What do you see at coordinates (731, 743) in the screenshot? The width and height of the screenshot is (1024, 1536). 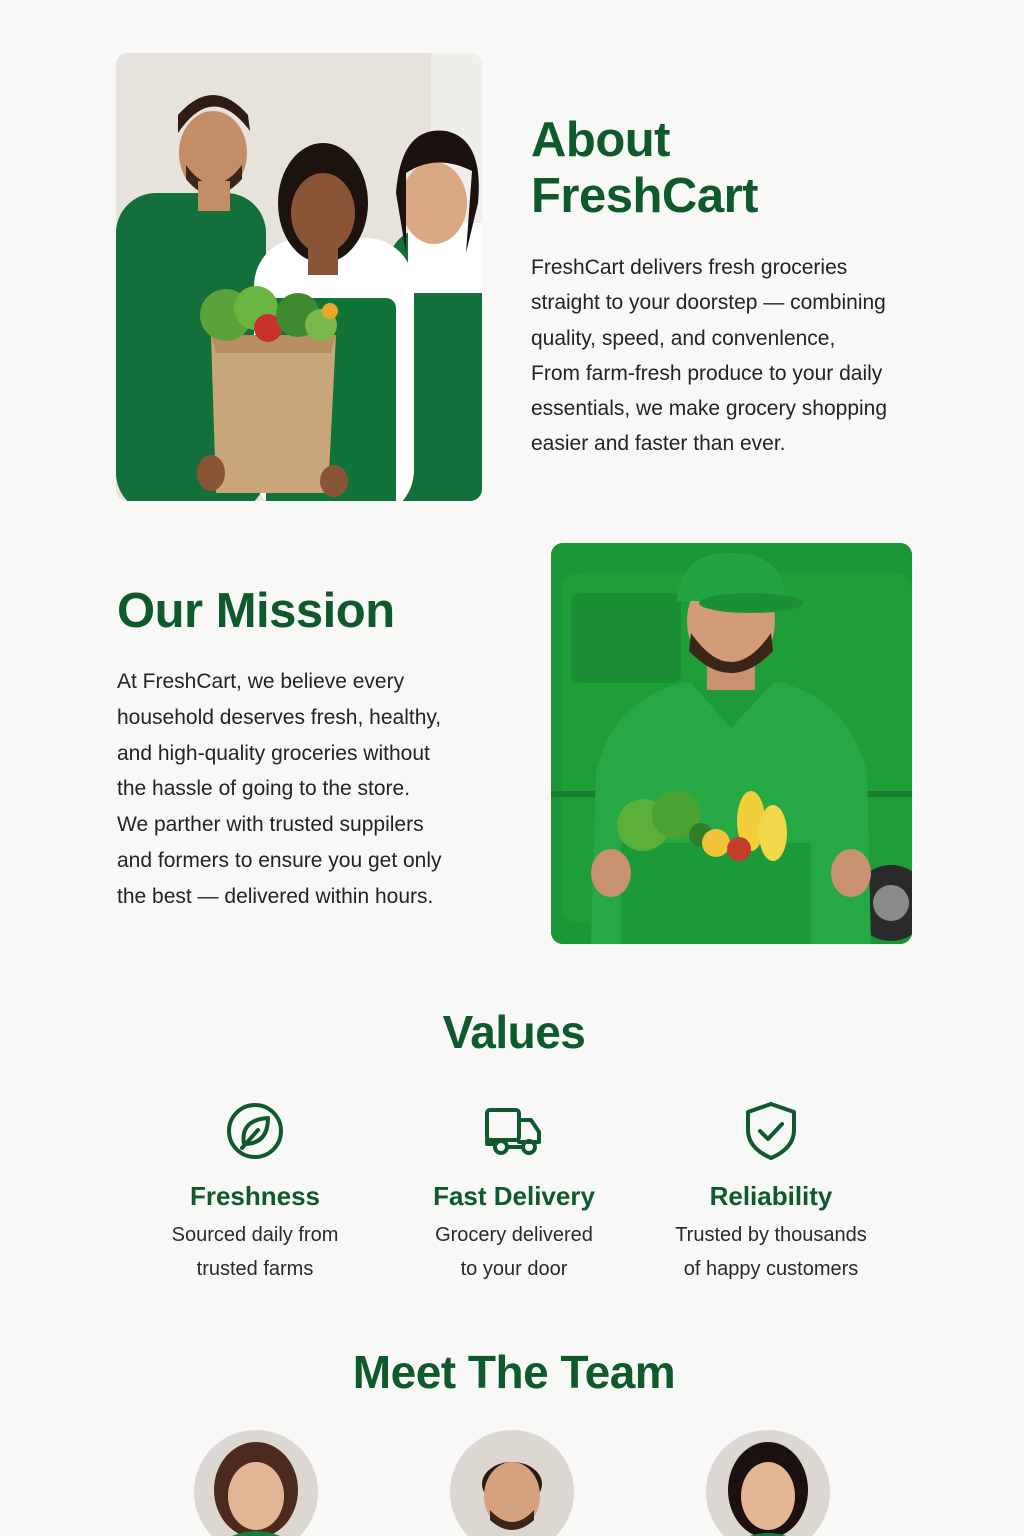 I see `delivery-person-photo` at bounding box center [731, 743].